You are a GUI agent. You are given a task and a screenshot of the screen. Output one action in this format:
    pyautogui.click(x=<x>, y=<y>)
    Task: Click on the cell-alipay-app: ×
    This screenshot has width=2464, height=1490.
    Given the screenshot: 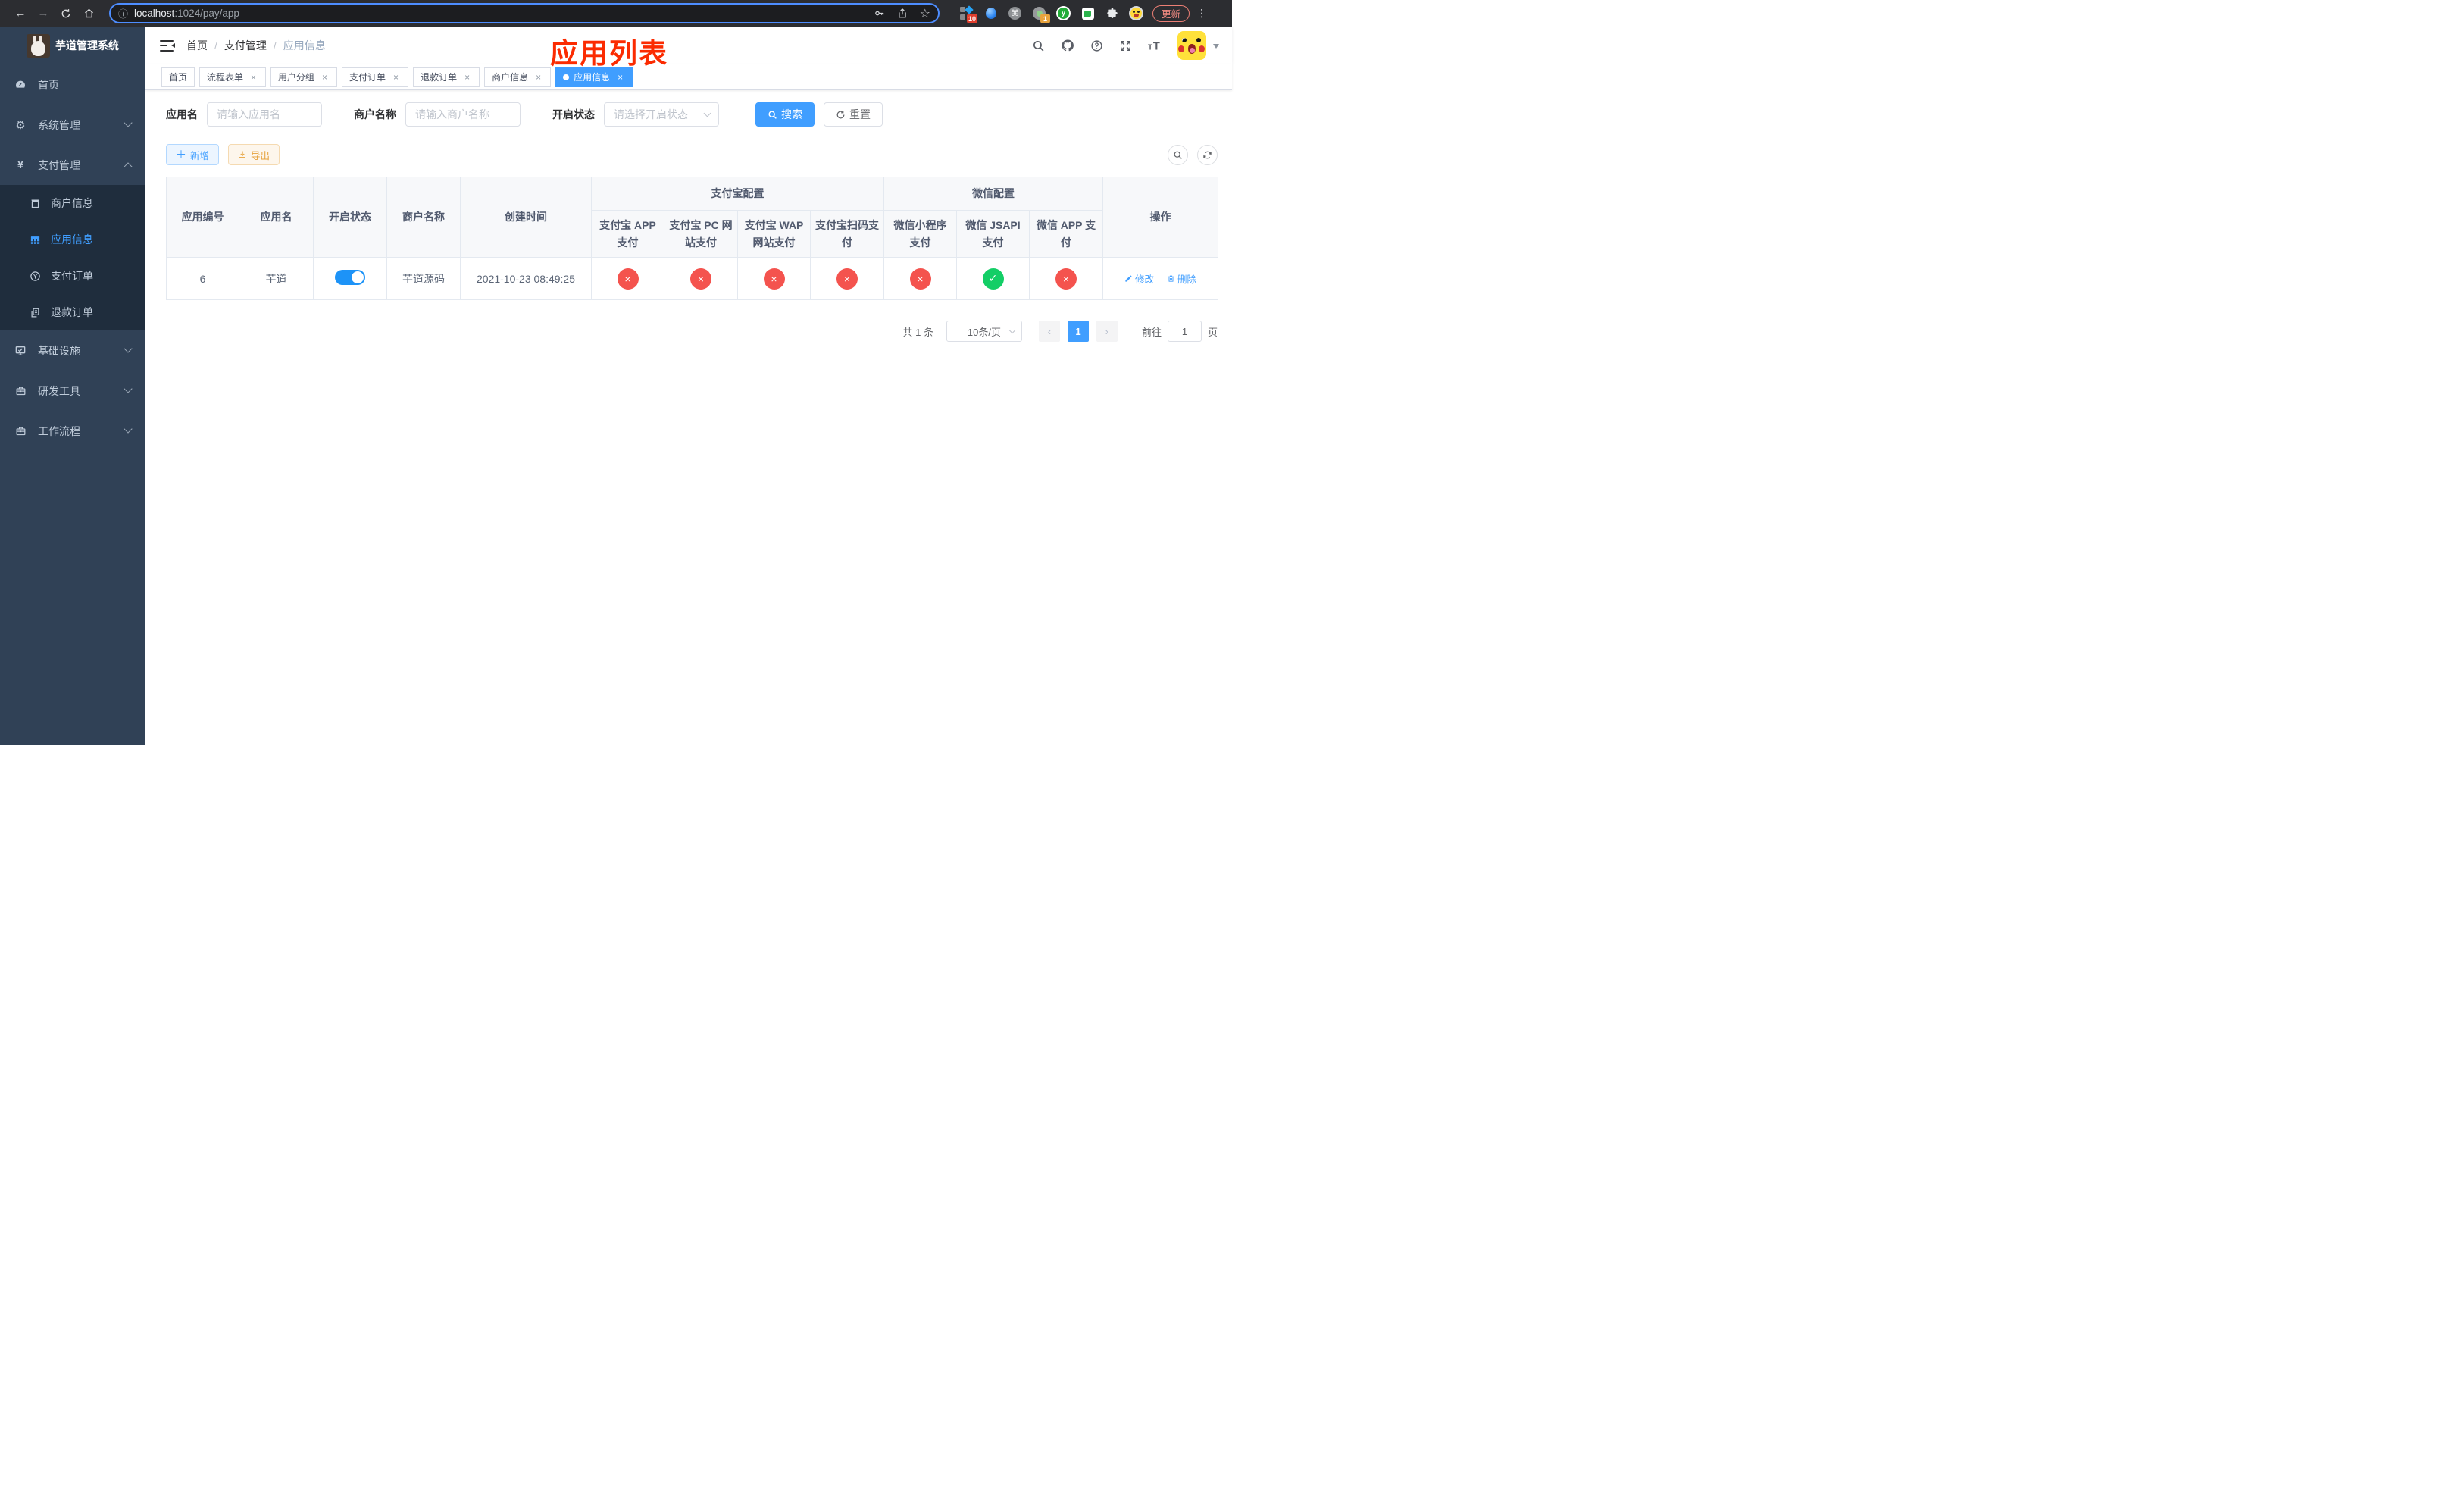 What is the action you would take?
    pyautogui.click(x=627, y=279)
    